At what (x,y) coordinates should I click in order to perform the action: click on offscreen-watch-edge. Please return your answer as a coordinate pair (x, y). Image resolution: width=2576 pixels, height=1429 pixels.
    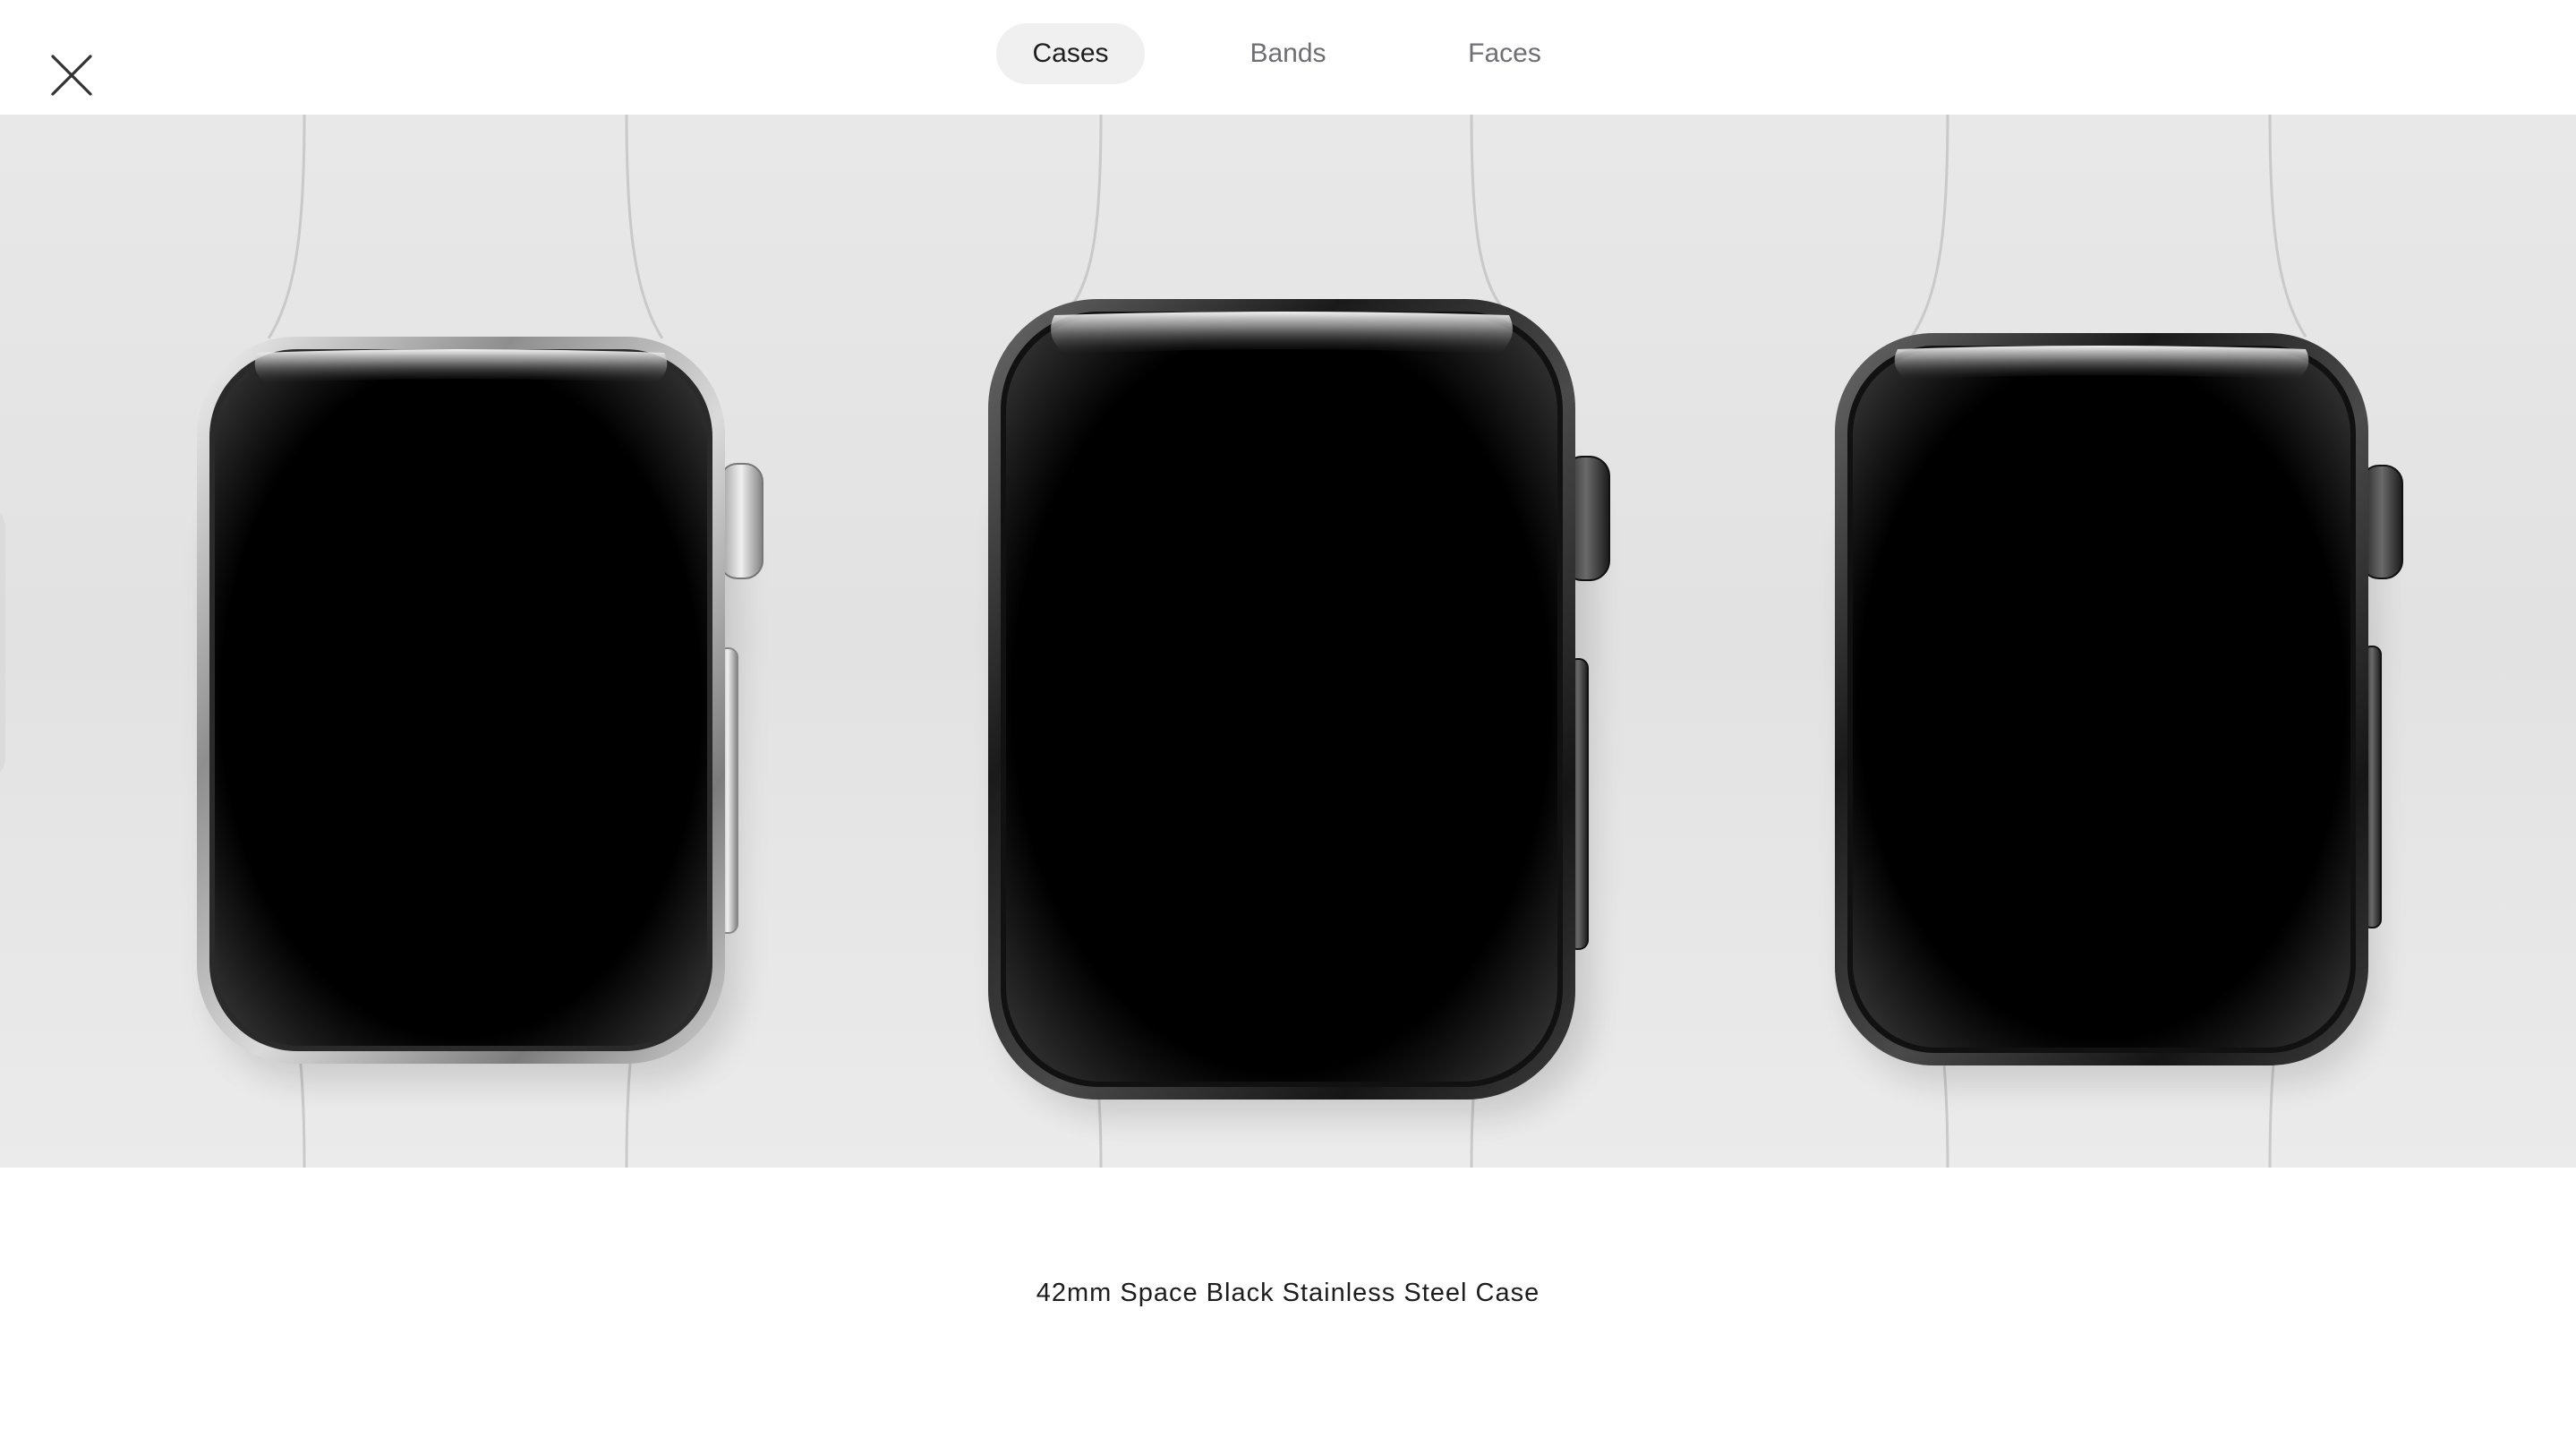
    Looking at the image, I should click on (2, 643).